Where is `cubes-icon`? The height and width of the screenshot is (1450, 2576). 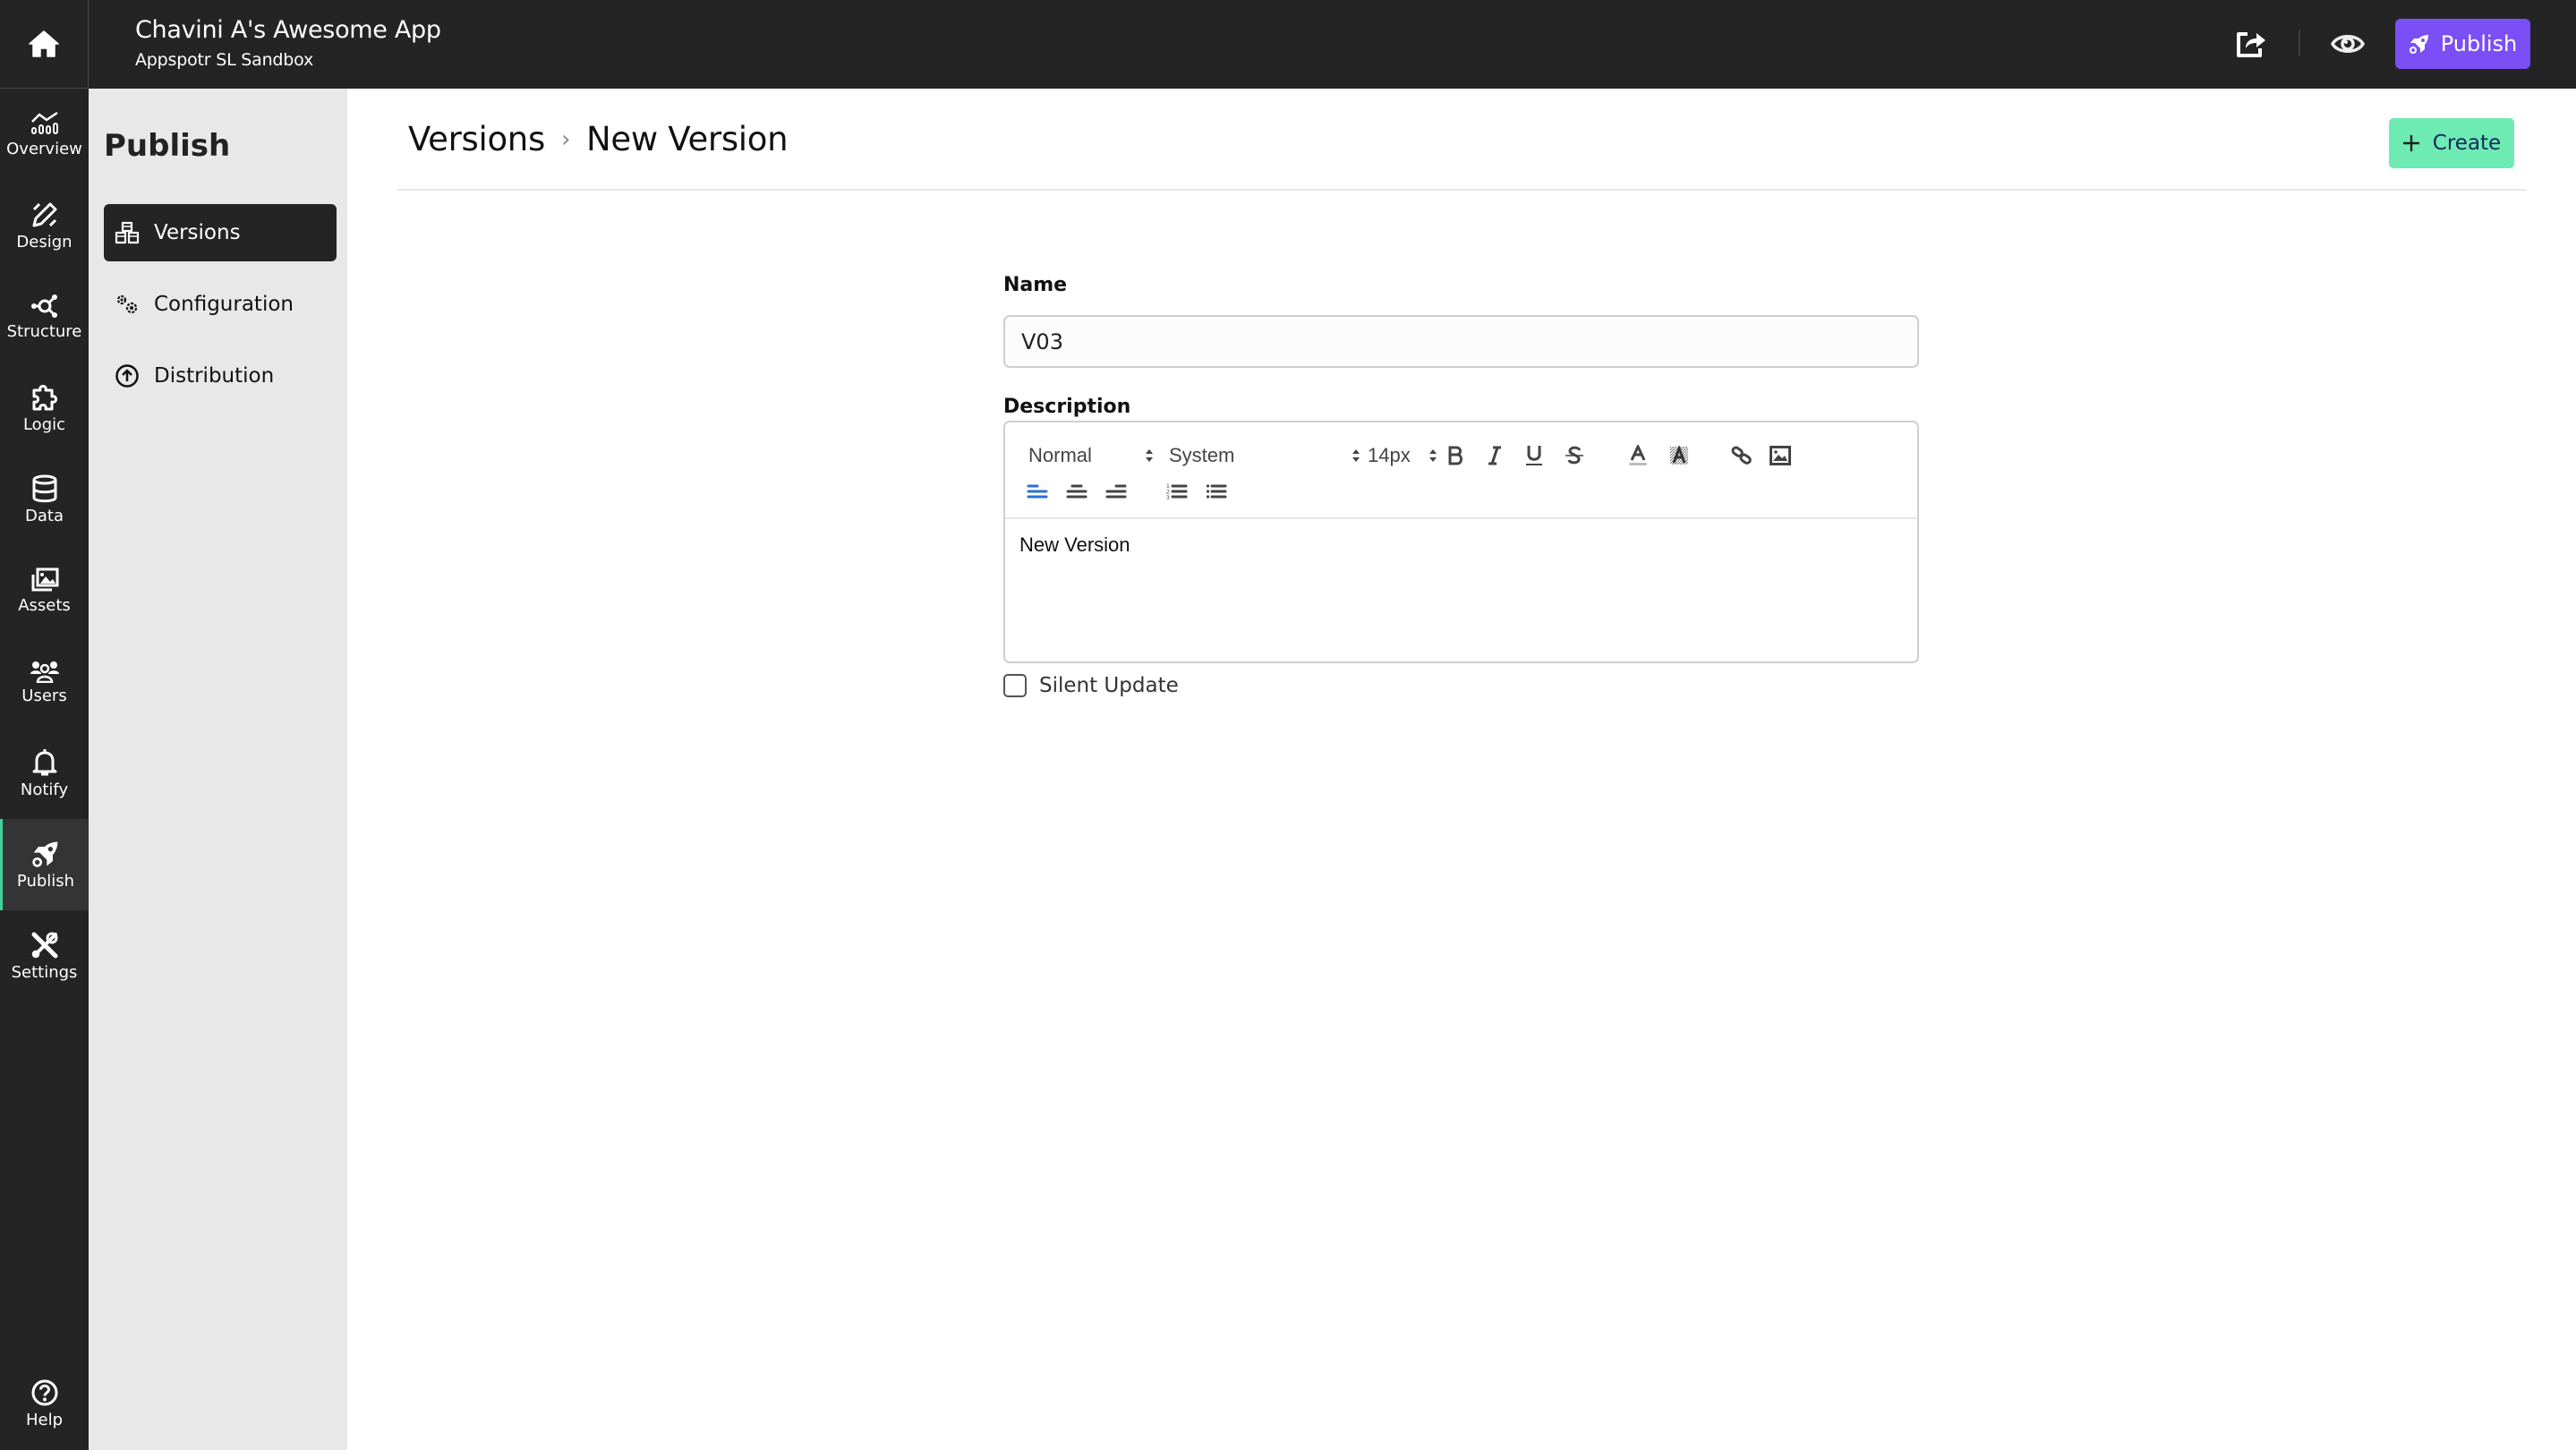
cubes-icon is located at coordinates (127, 232).